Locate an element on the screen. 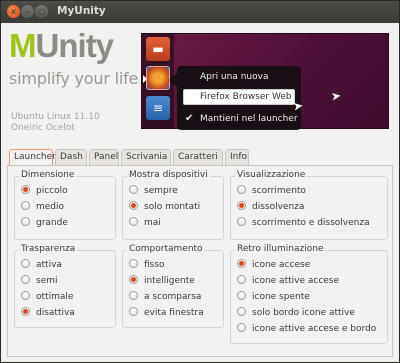 This screenshot has height=363, width=400. radio-label: sempre is located at coordinates (161, 191).